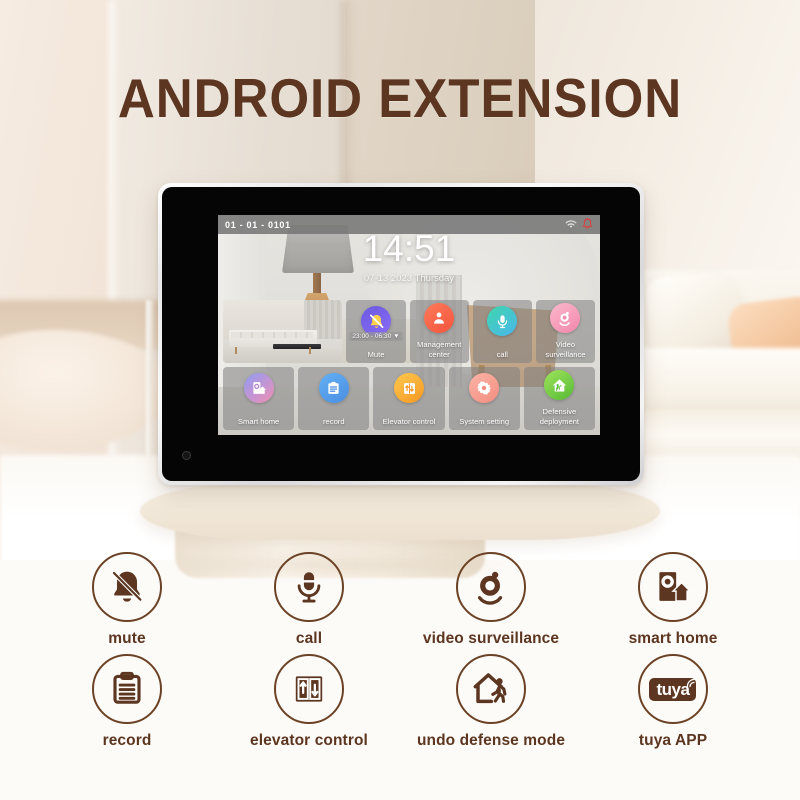 This screenshot has width=800, height=800. What do you see at coordinates (127, 740) in the screenshot?
I see `feature-label: record` at bounding box center [127, 740].